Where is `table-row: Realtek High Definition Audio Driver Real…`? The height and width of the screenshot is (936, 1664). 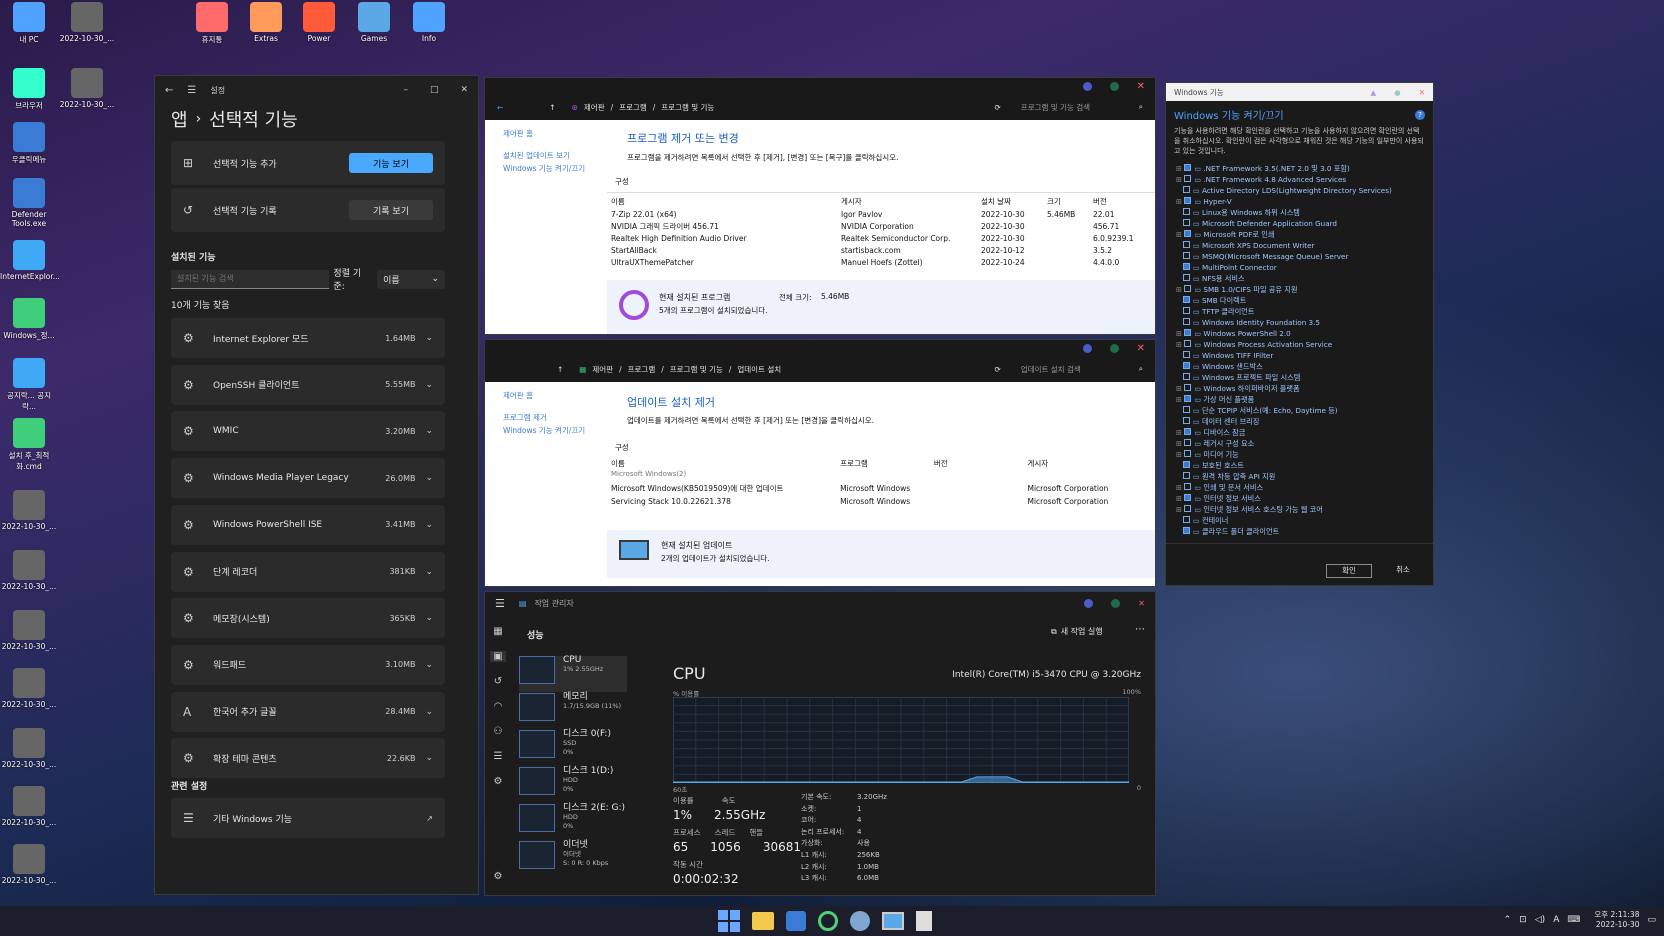
table-row: Realtek High Definition Audio Driver Real… is located at coordinates (883, 238).